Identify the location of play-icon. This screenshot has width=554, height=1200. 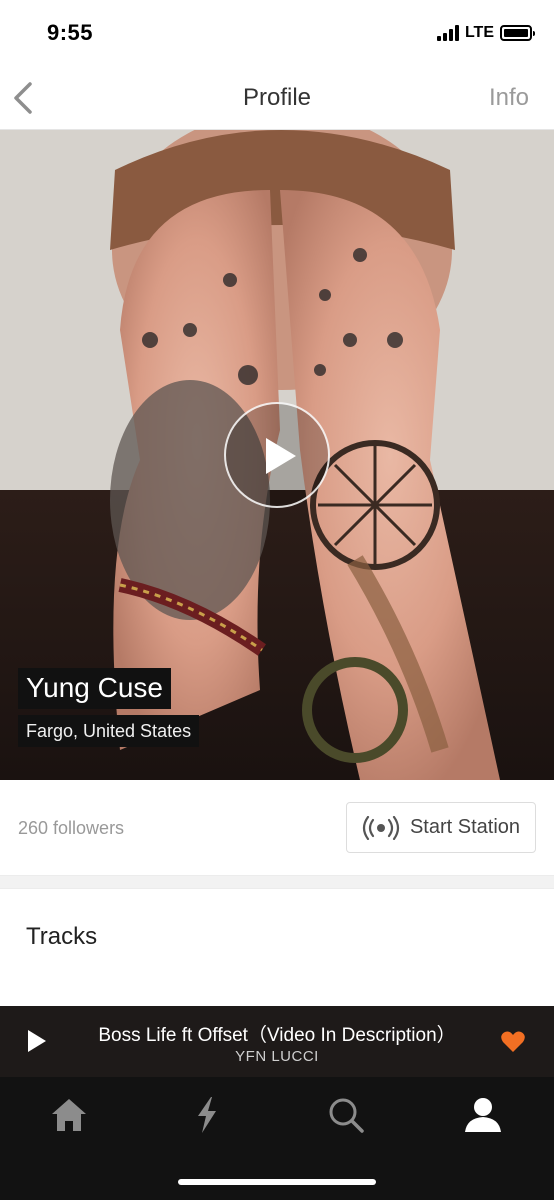
(281, 456).